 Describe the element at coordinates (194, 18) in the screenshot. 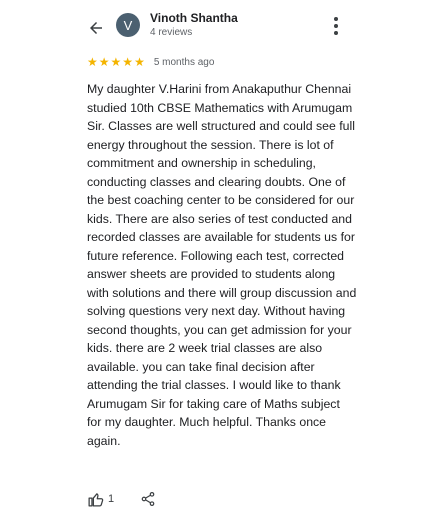

I see `reviewer-name: Vinoth Shantha` at that location.